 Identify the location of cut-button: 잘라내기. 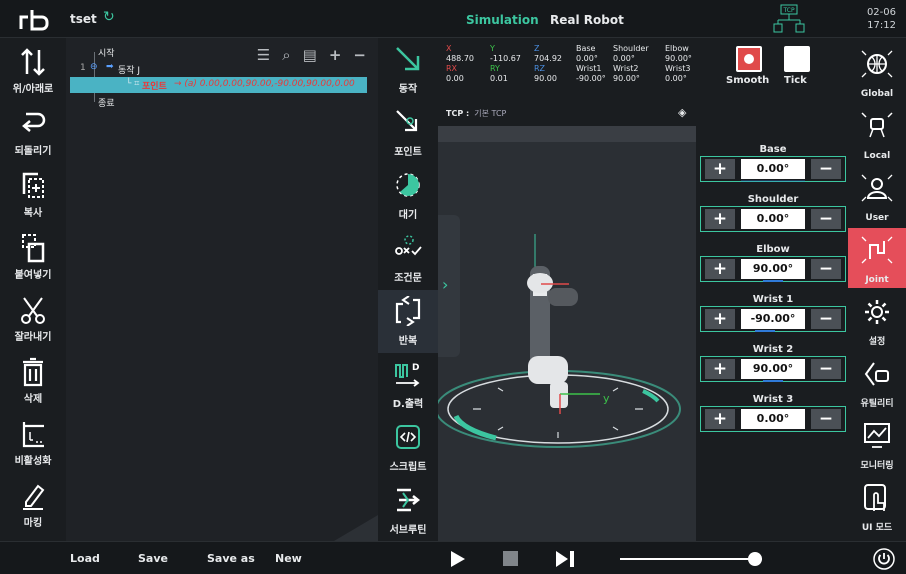
(33, 318).